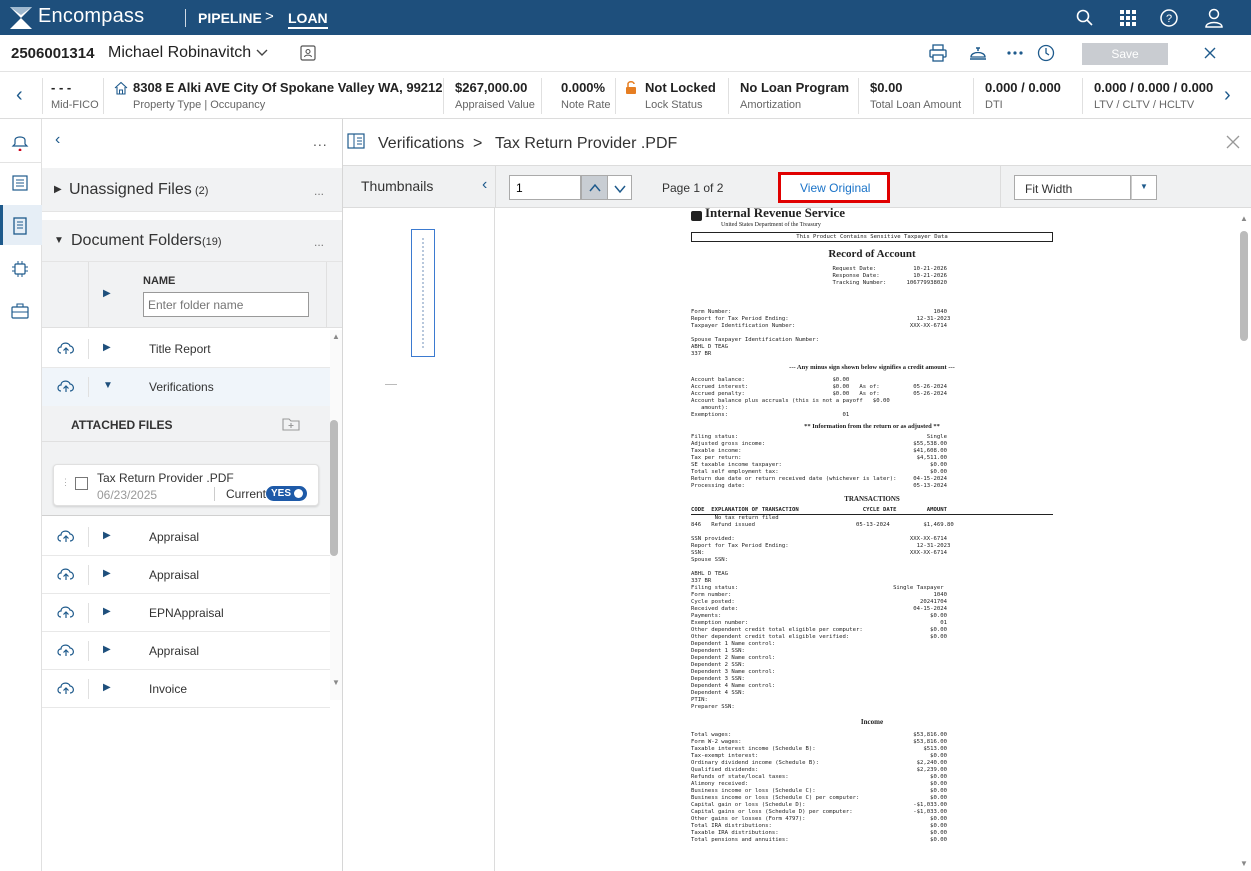 The width and height of the screenshot is (1251, 871). Describe the element at coordinates (226, 304) in the screenshot. I see `folder-name-filter-input` at that location.